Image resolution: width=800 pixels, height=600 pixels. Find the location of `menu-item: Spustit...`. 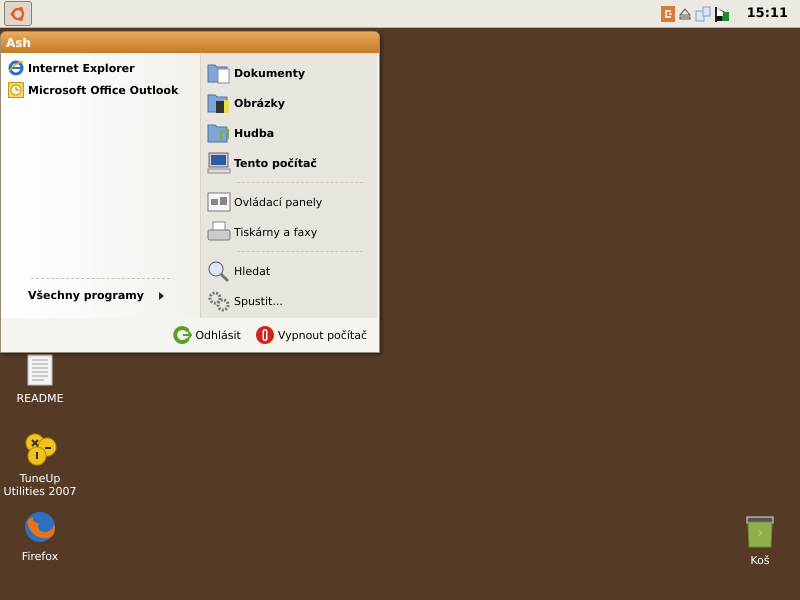

menu-item: Spustit... is located at coordinates (292, 301).